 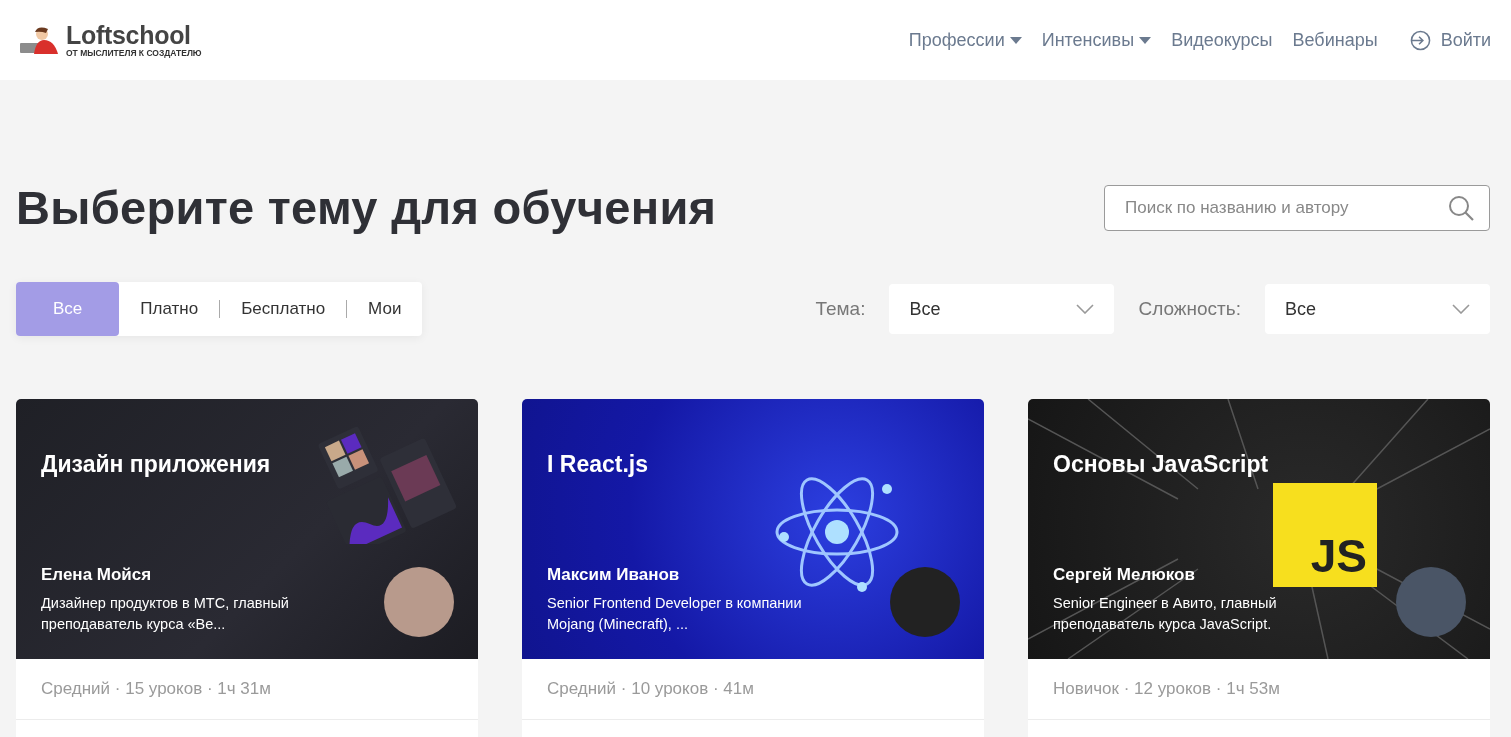 What do you see at coordinates (614, 575) in the screenshot?
I see `author-name: Максим Иванов` at bounding box center [614, 575].